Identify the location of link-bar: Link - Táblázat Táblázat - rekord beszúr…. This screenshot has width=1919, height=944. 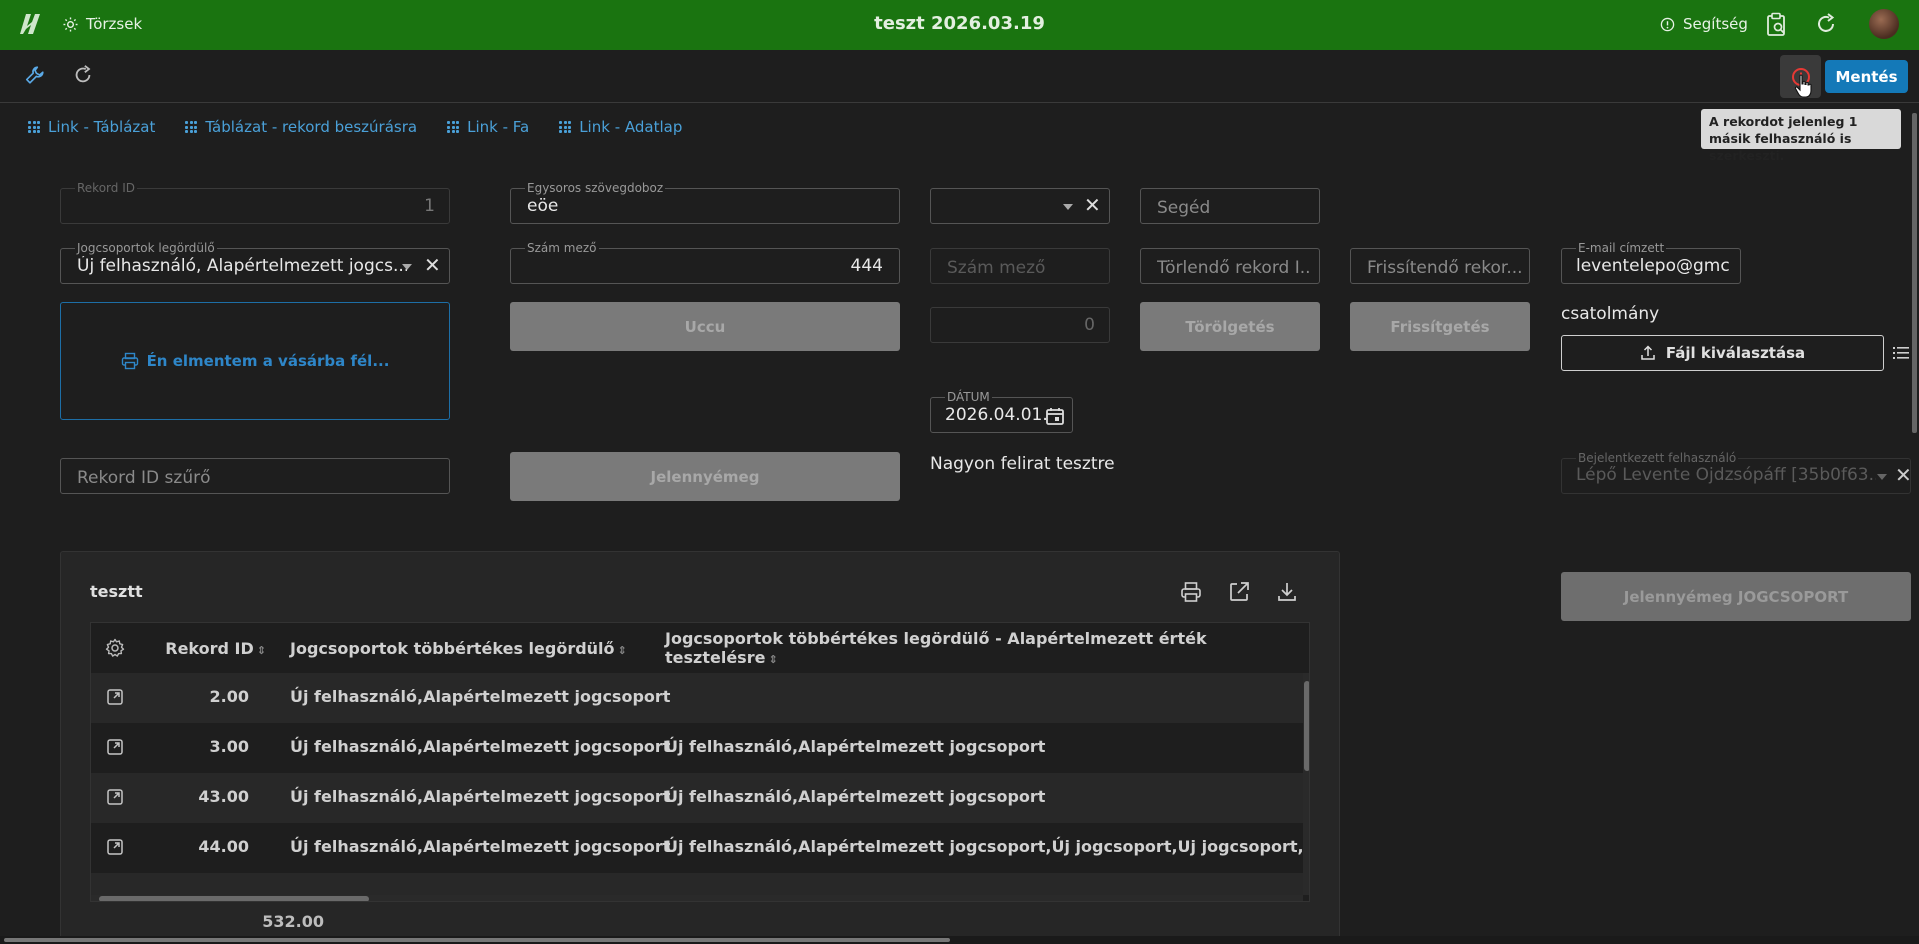
(355, 127).